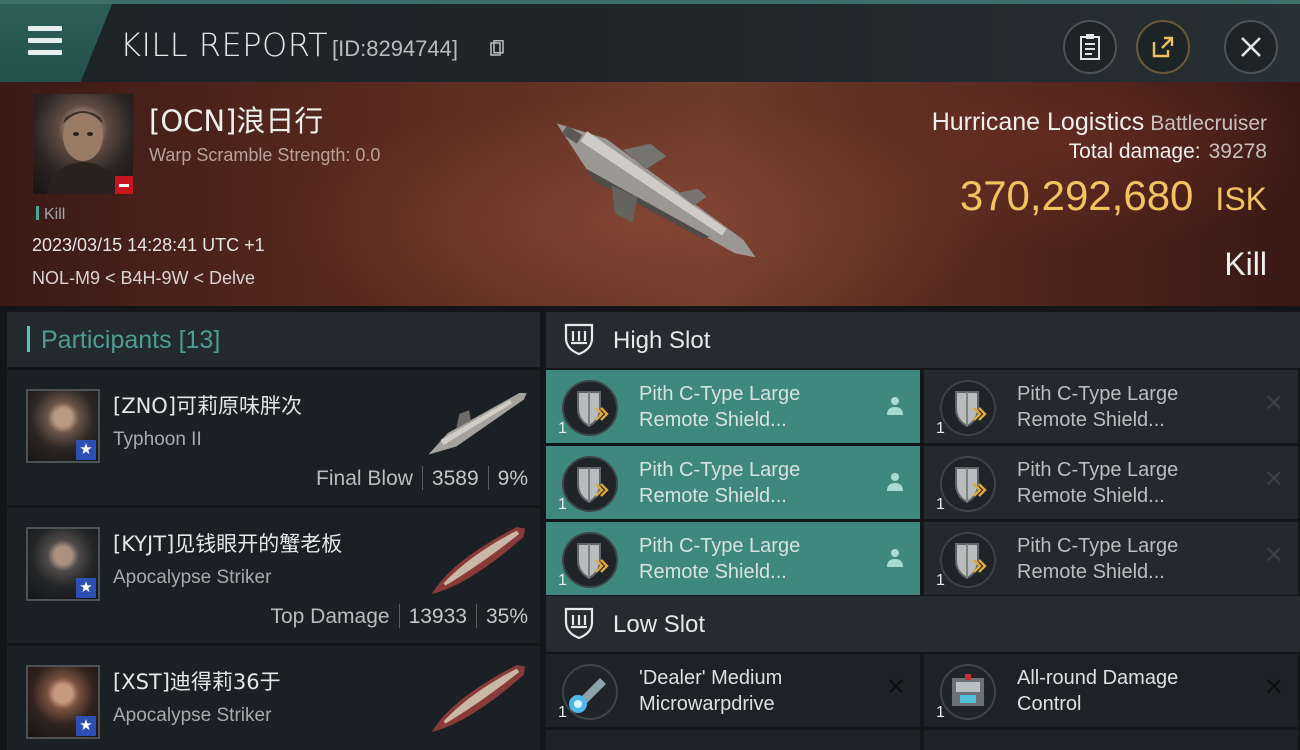 Image resolution: width=1300 pixels, height=750 pixels. I want to click on close-button, so click(1251, 47).